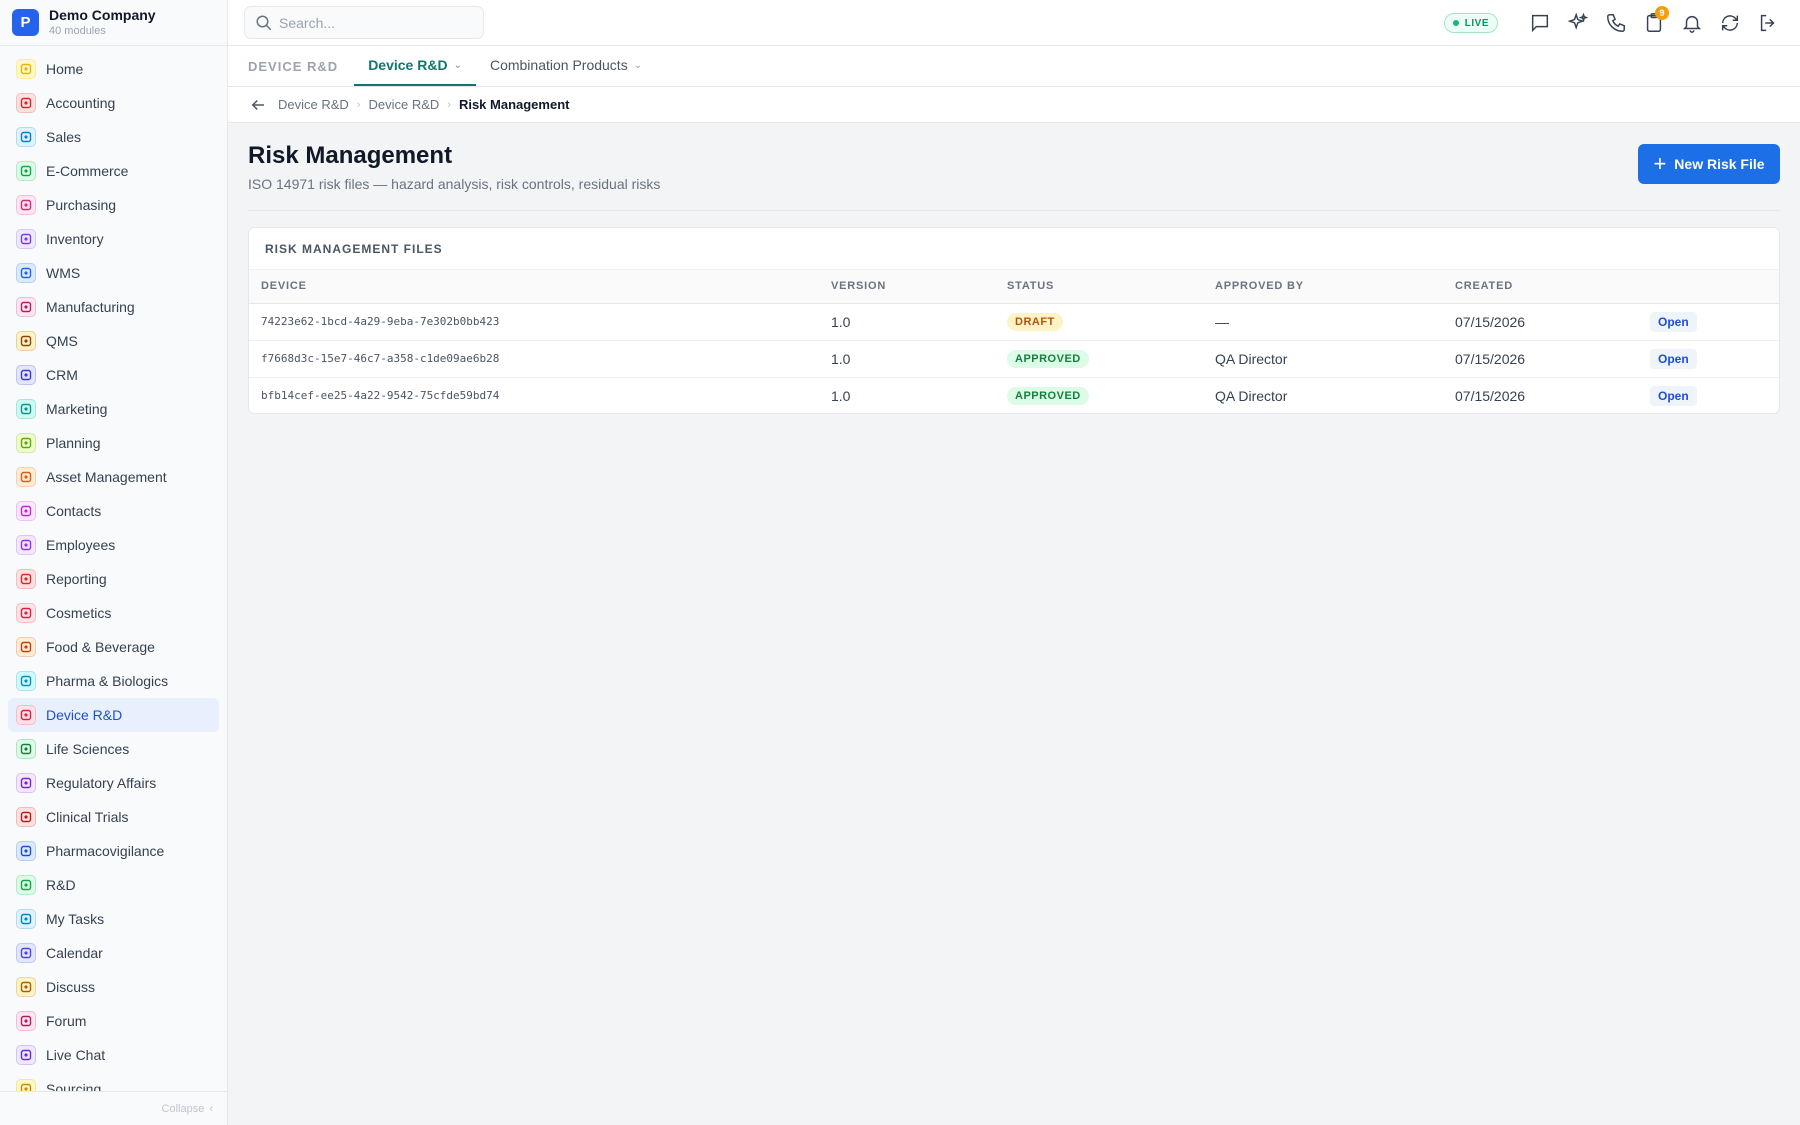 This screenshot has width=1800, height=1125. I want to click on tab-combination-products: Combination Products ⌄, so click(566, 66).